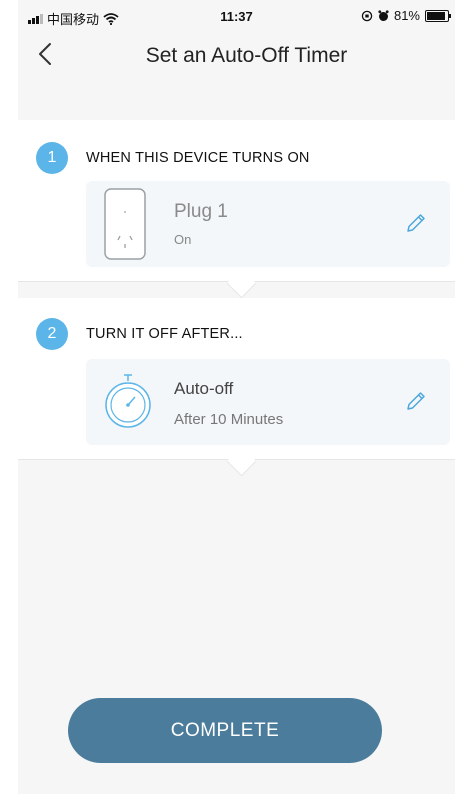 Image resolution: width=455 pixels, height=794 pixels. Describe the element at coordinates (268, 224) in the screenshot. I see `device-card: Plug 1 On` at that location.